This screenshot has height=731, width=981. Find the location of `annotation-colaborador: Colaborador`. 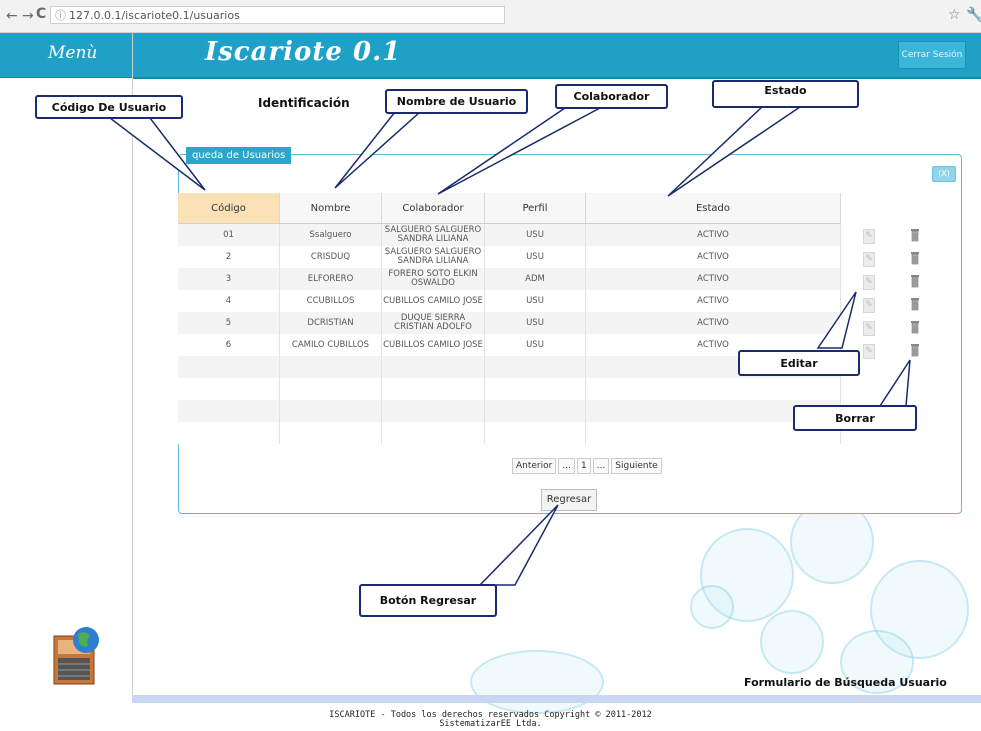

annotation-colaborador: Colaborador is located at coordinates (611, 96).